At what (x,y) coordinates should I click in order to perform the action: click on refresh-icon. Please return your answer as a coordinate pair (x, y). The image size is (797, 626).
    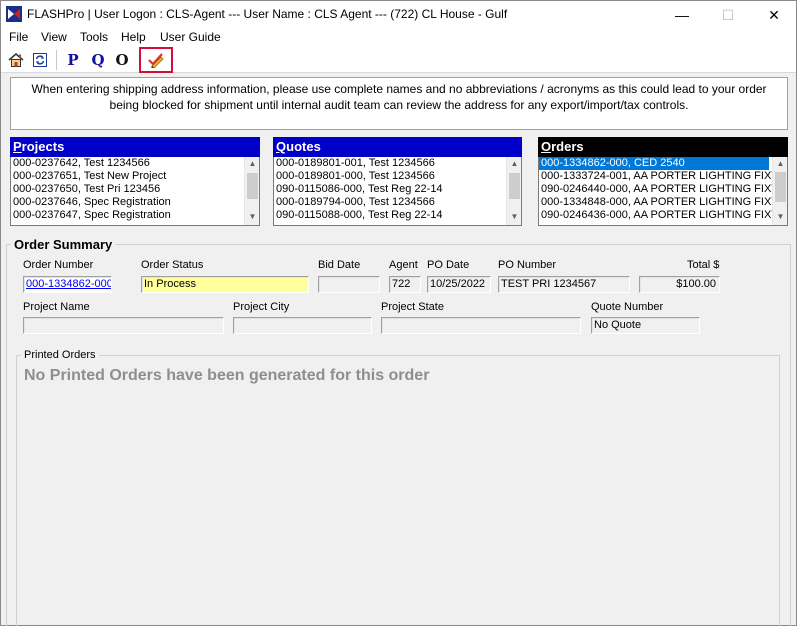
    Looking at the image, I should click on (40, 60).